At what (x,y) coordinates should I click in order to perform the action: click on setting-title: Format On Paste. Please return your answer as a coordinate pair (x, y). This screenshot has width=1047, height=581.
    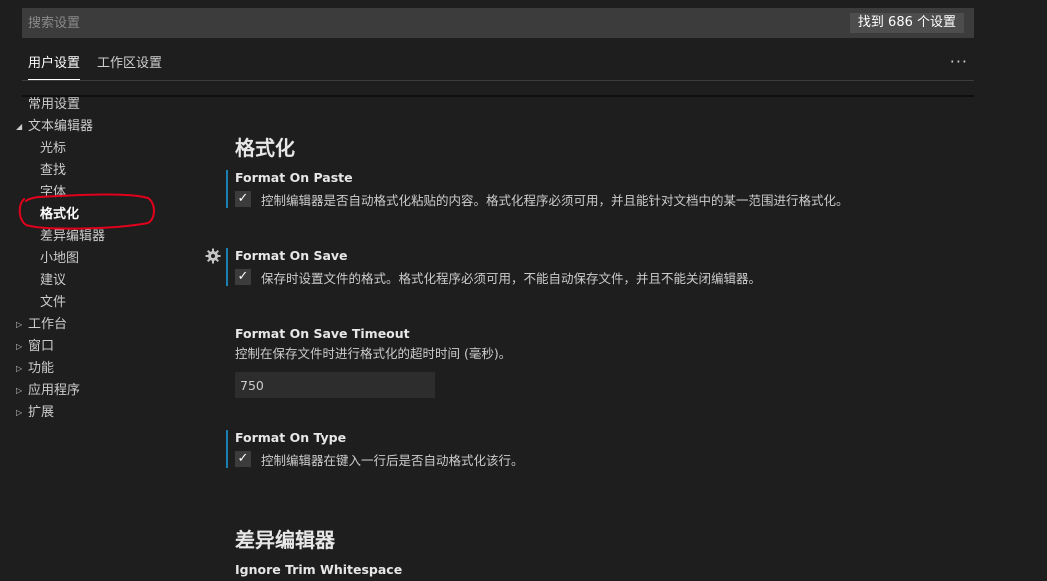
    Looking at the image, I should click on (294, 177).